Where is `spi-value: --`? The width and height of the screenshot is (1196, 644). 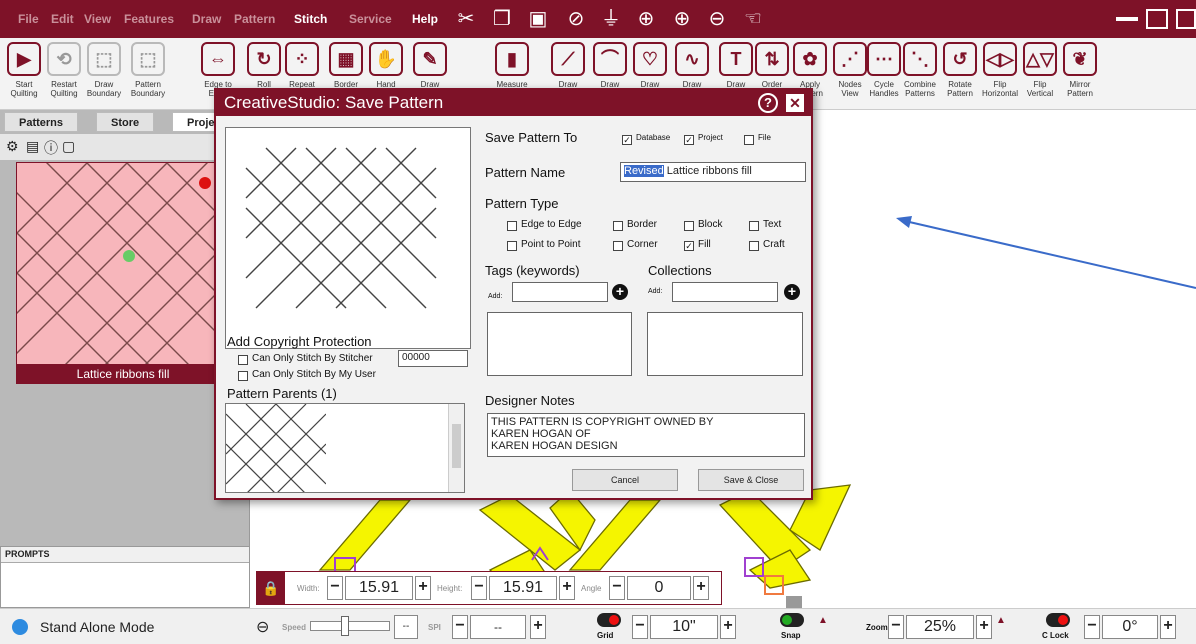
spi-value: -- is located at coordinates (498, 627).